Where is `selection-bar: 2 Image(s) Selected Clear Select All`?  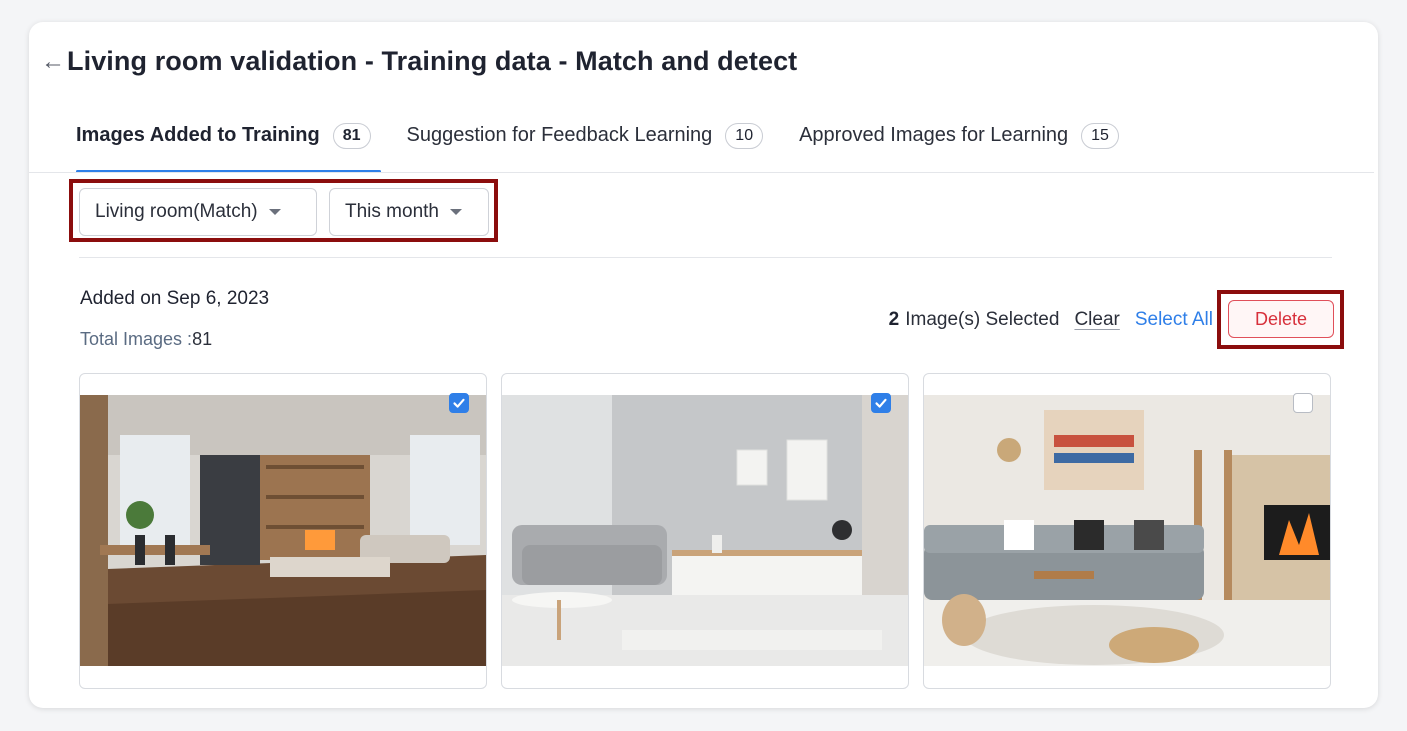
selection-bar: 2 Image(s) Selected Clear Select All is located at coordinates (1051, 320).